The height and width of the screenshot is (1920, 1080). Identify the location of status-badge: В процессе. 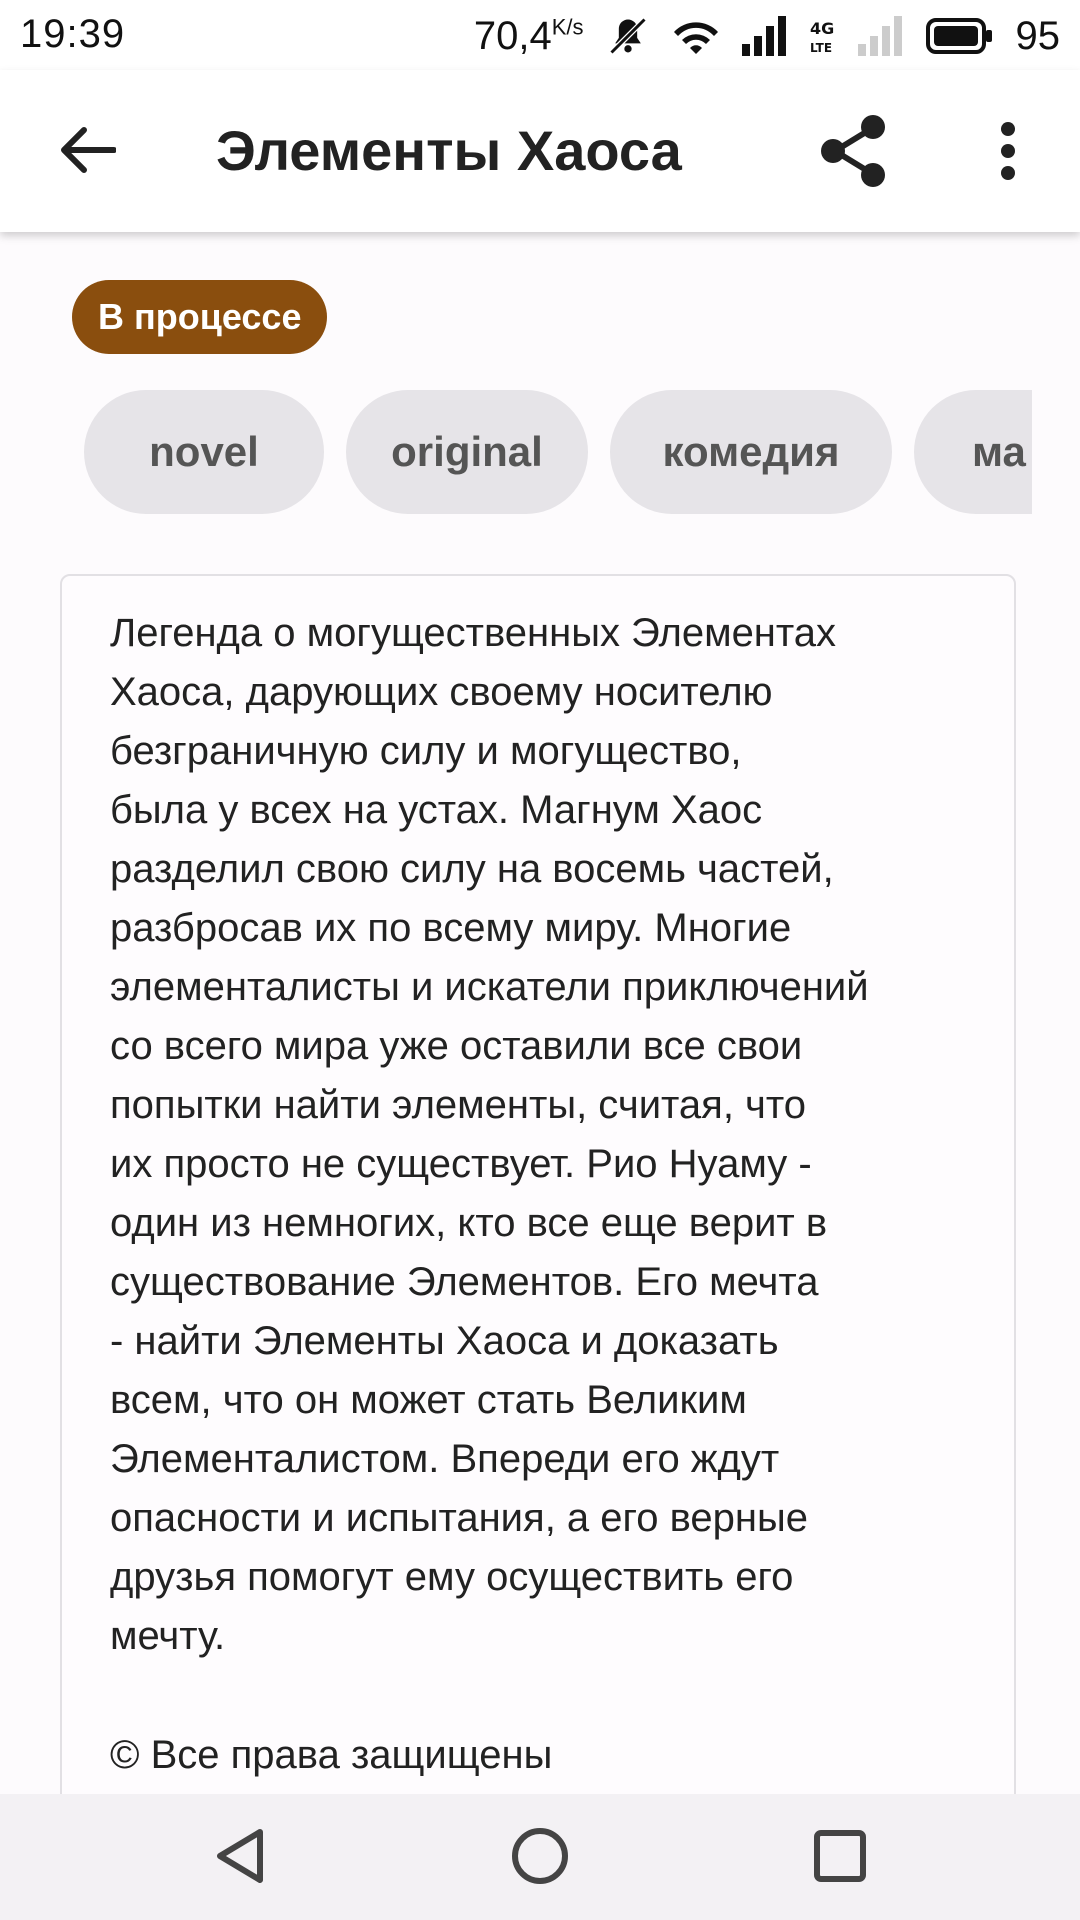
(200, 317).